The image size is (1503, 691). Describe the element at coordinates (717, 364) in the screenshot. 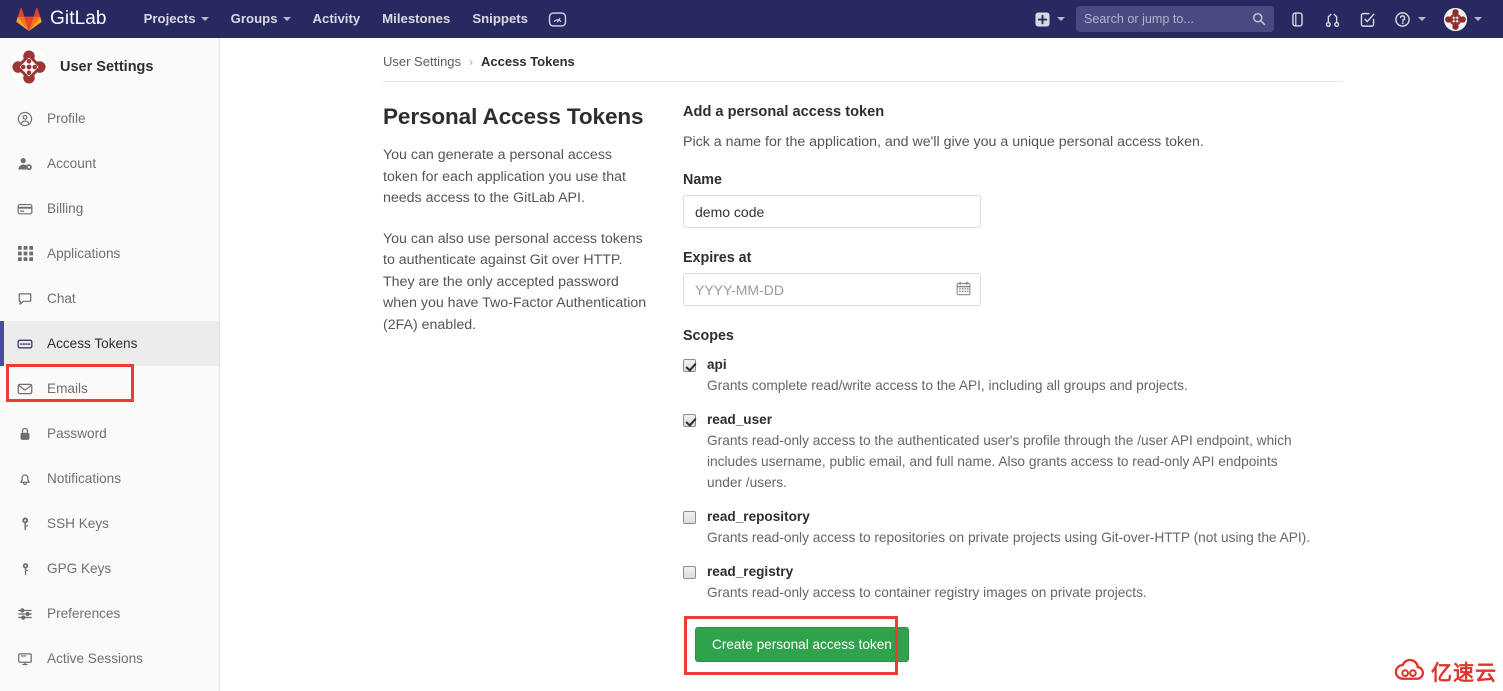

I see `scope-name: api` at that location.